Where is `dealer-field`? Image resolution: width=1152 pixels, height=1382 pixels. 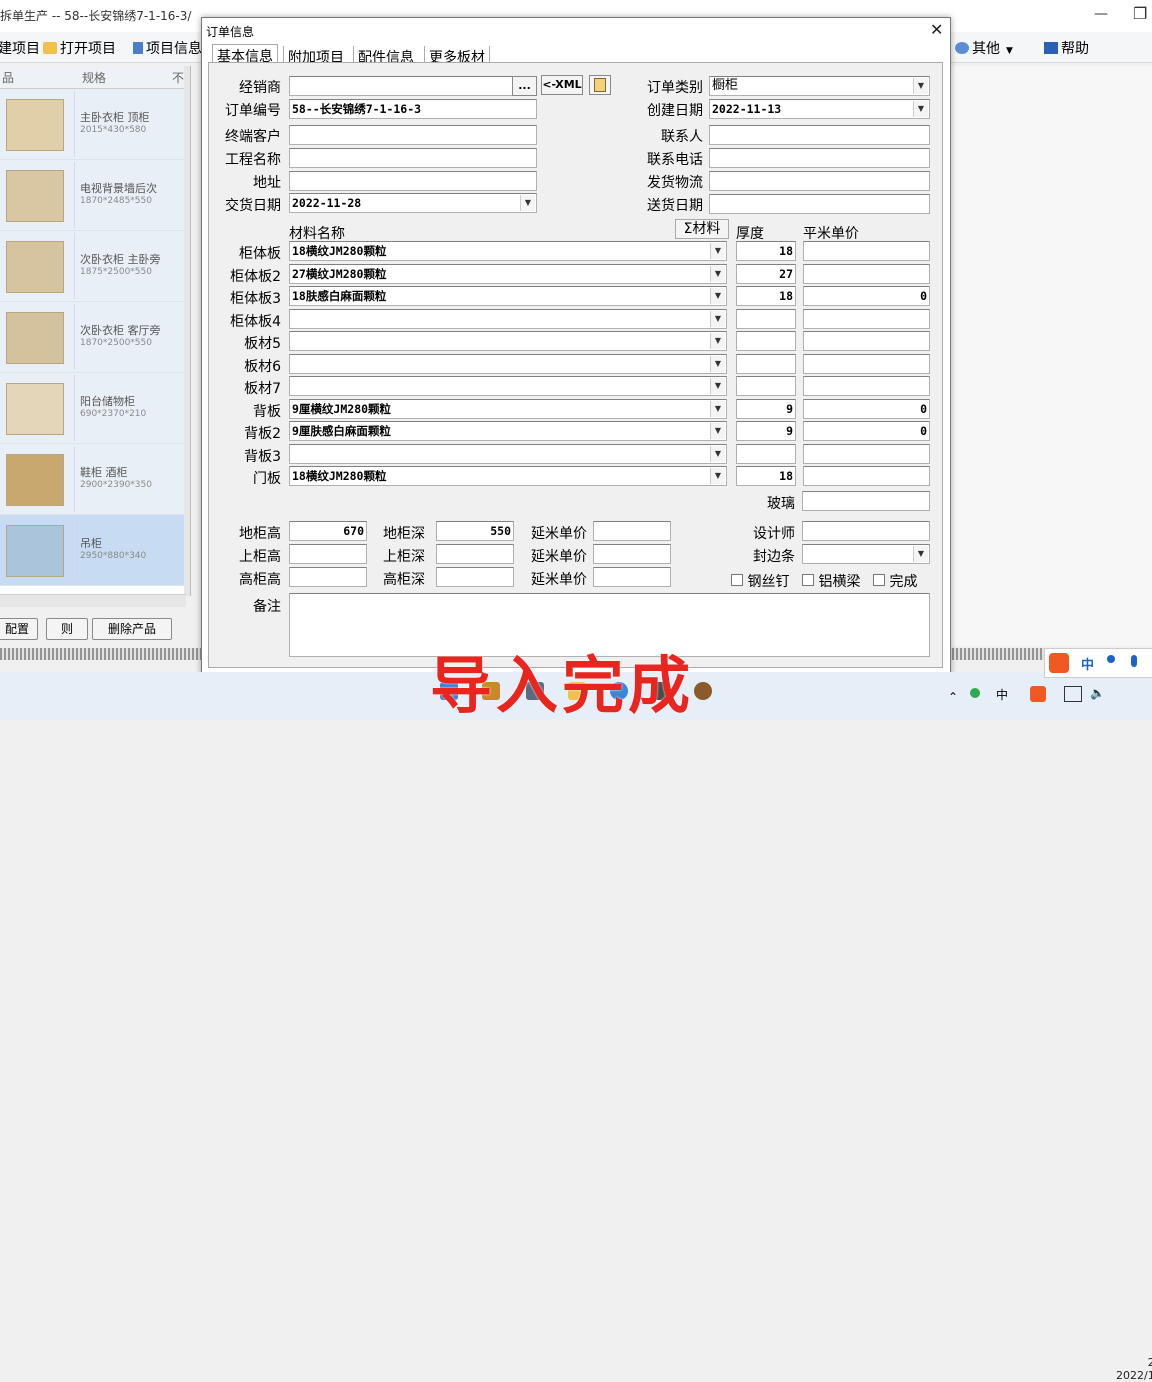
dealer-field is located at coordinates (413, 86).